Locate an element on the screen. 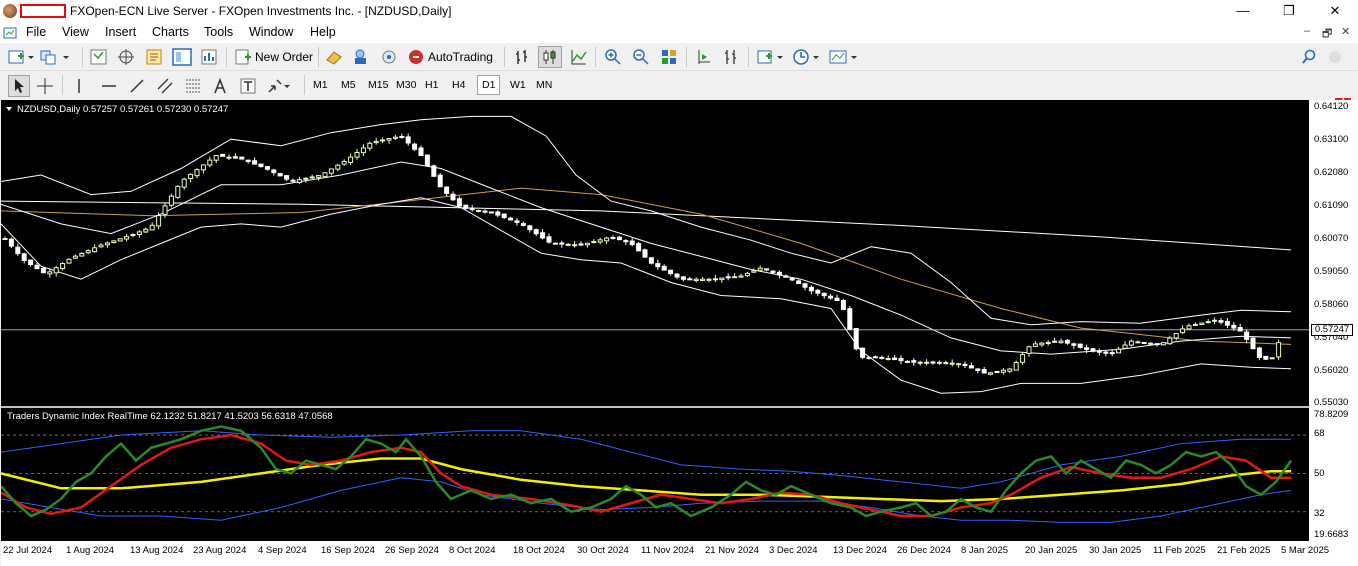  chart-shift-icon is located at coordinates (731, 57).